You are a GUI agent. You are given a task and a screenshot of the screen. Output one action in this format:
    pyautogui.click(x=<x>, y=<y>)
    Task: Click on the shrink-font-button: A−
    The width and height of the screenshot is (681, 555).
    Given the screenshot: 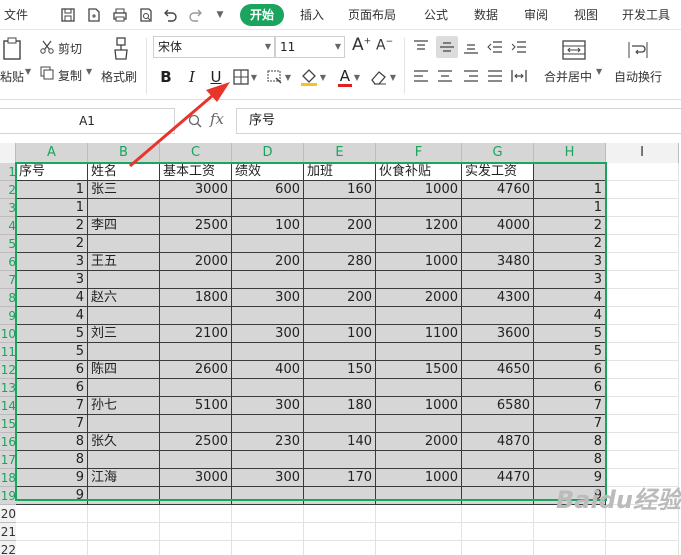 What is the action you would take?
    pyautogui.click(x=384, y=45)
    